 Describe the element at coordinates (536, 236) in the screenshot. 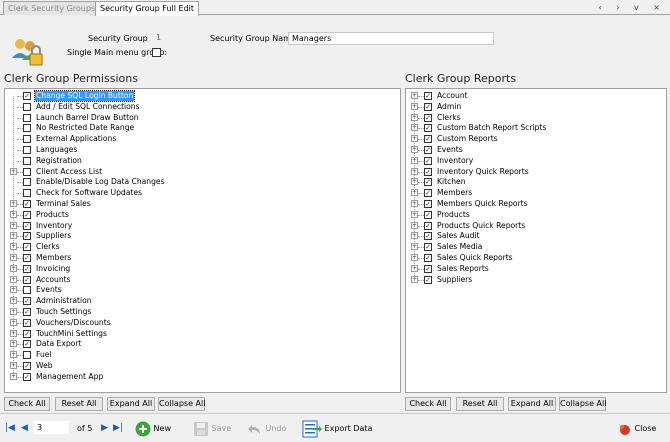

I see `tree-item: + Sales Audit` at that location.